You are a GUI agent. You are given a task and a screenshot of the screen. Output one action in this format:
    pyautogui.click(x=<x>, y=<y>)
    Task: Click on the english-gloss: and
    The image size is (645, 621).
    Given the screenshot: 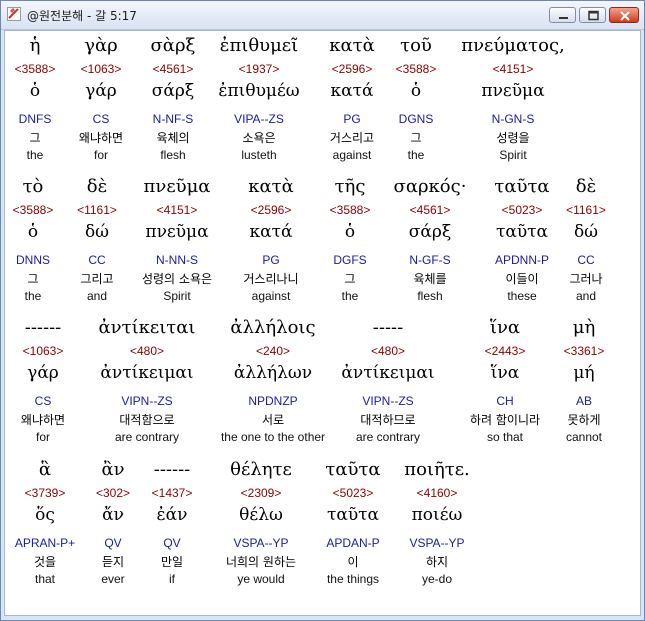 What is the action you would take?
    pyautogui.click(x=586, y=296)
    